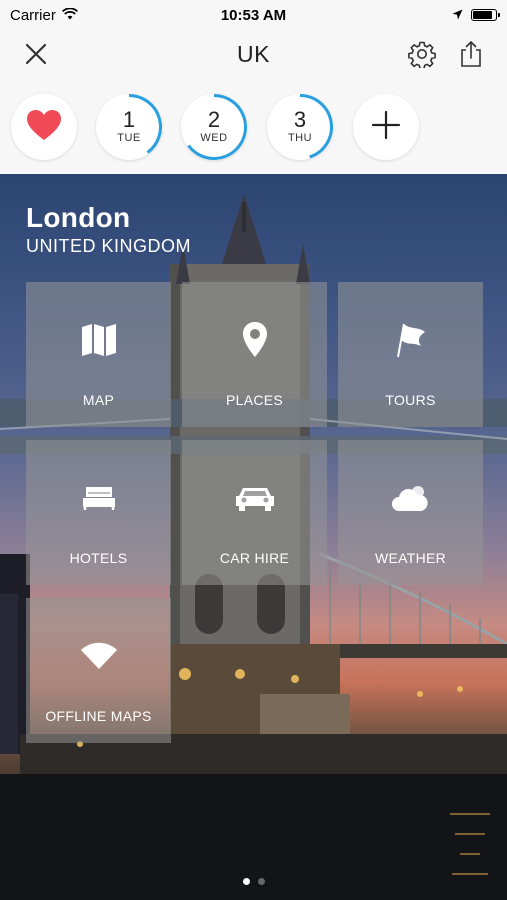  I want to click on carrier-label: Carrier, so click(33, 15).